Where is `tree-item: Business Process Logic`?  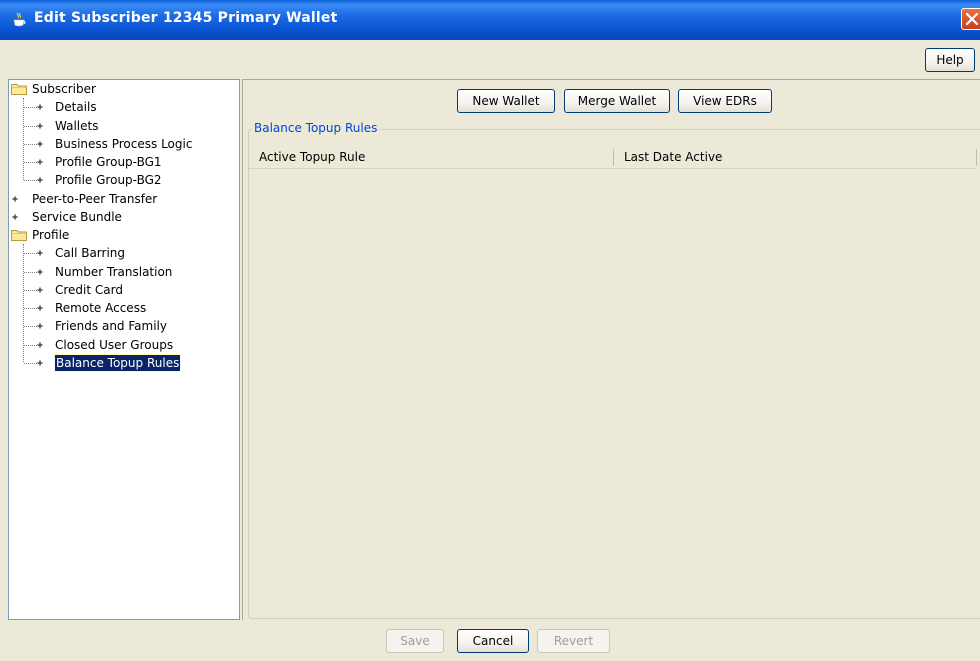 tree-item: Business Process Logic is located at coordinates (124, 144).